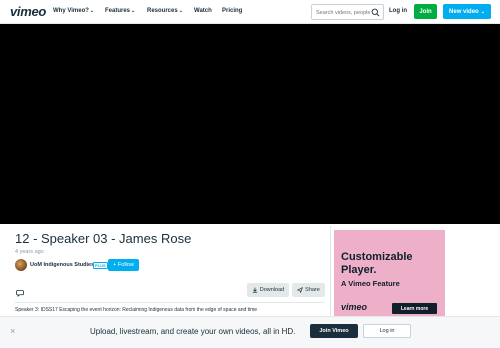  What do you see at coordinates (272, 290) in the screenshot?
I see `download-label: Download` at bounding box center [272, 290].